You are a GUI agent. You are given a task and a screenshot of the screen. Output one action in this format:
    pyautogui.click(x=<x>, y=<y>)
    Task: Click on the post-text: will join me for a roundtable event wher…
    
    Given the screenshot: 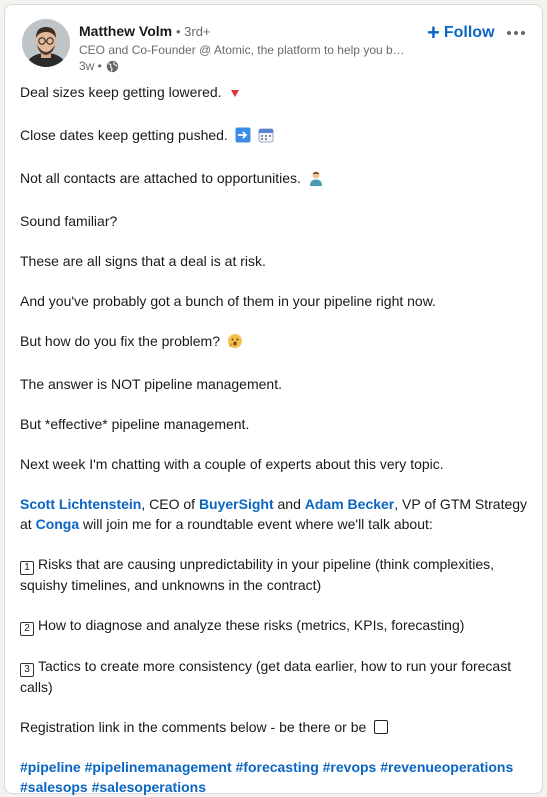 What is the action you would take?
    pyautogui.click(x=256, y=524)
    